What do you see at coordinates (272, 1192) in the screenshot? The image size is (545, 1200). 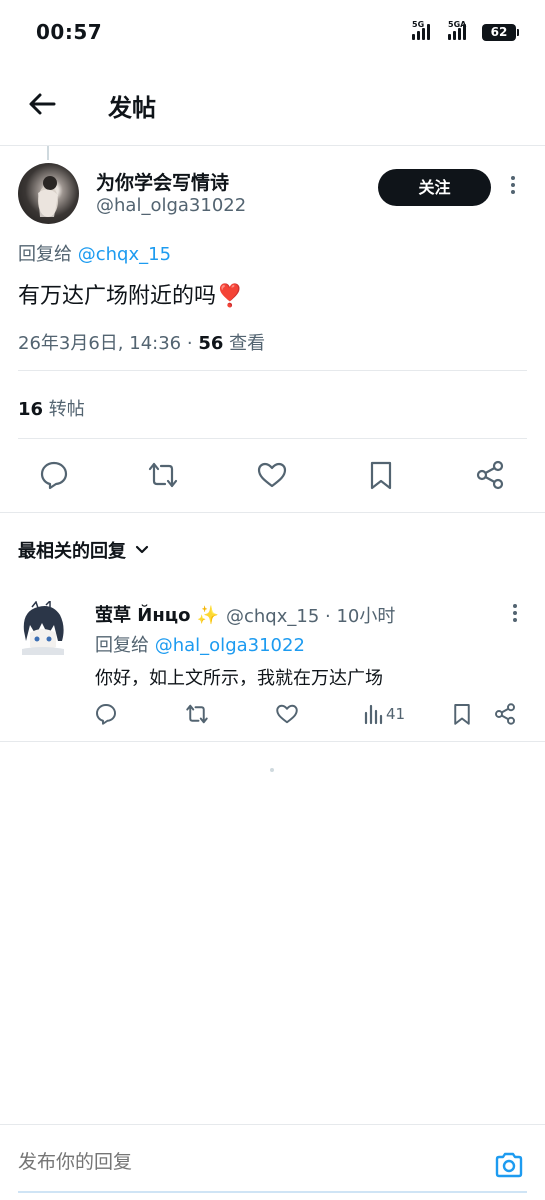 I see `composer-underline` at bounding box center [272, 1192].